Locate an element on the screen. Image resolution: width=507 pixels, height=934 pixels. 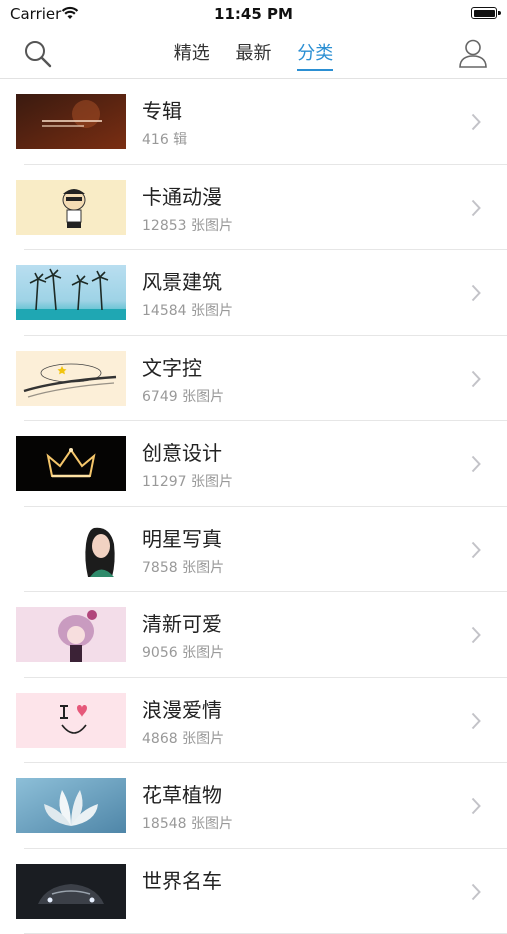
nav-bar: 精选 最新 分类 is located at coordinates (253, 53).